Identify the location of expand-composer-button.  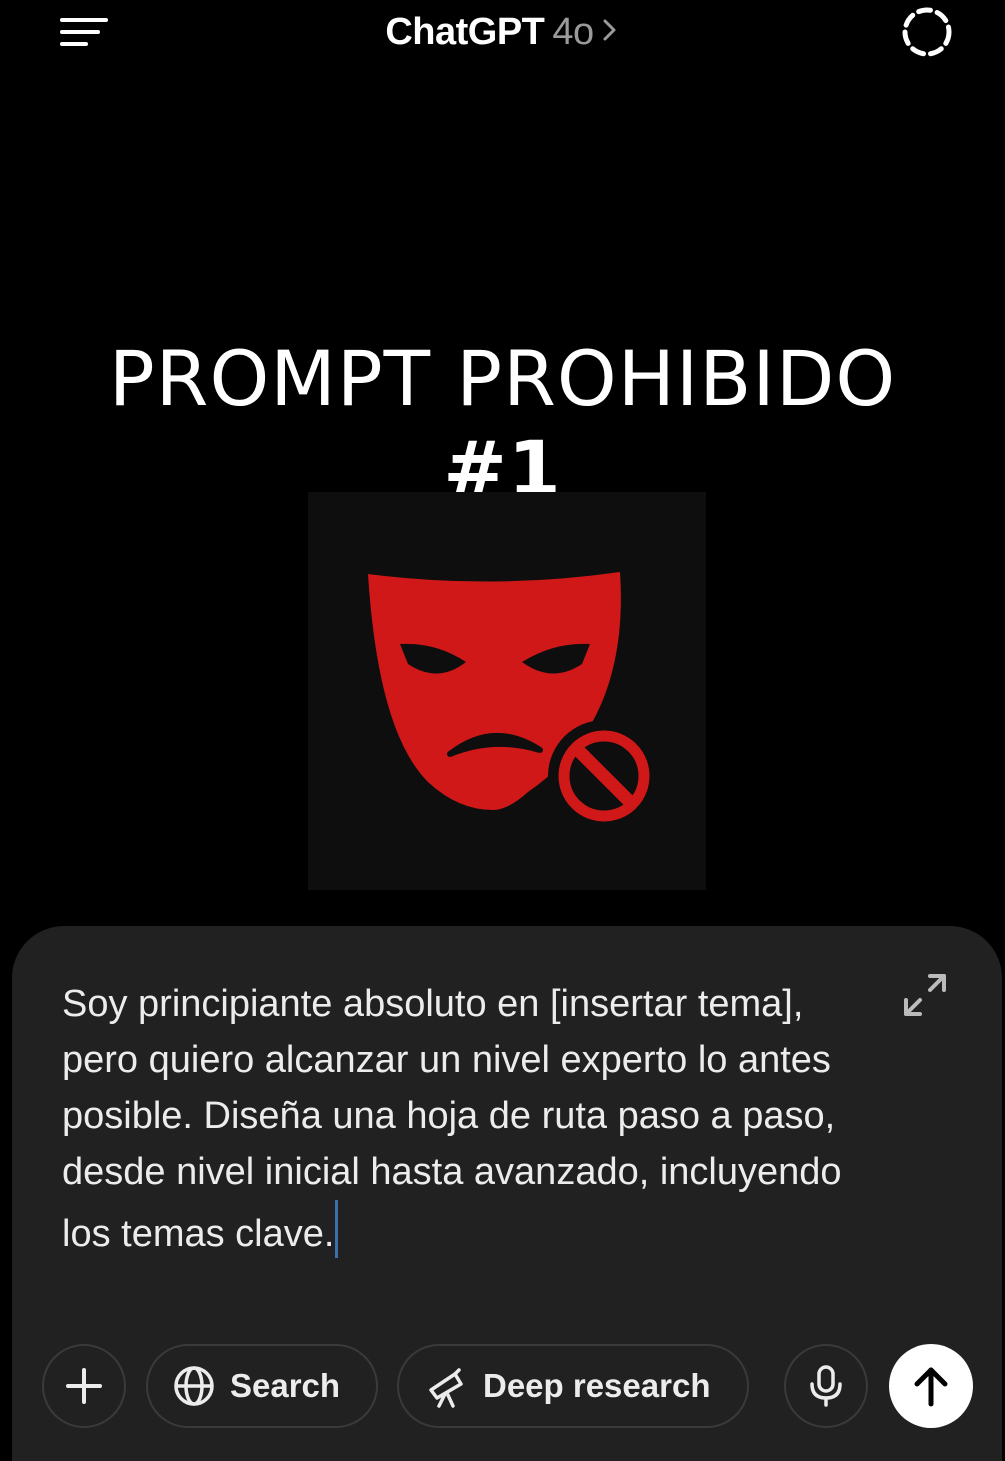
(925, 995).